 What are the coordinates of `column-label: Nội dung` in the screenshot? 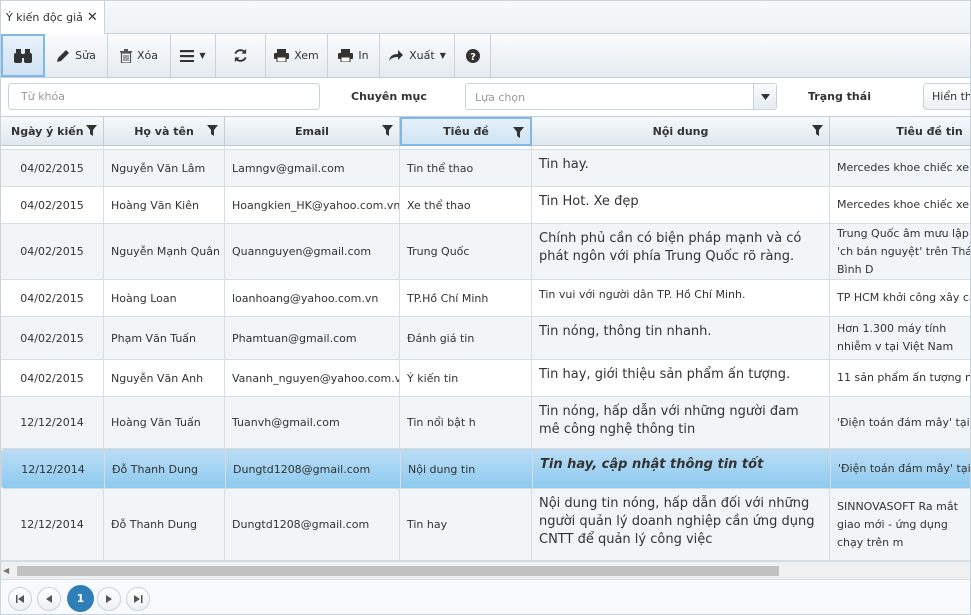 It's located at (680, 131).